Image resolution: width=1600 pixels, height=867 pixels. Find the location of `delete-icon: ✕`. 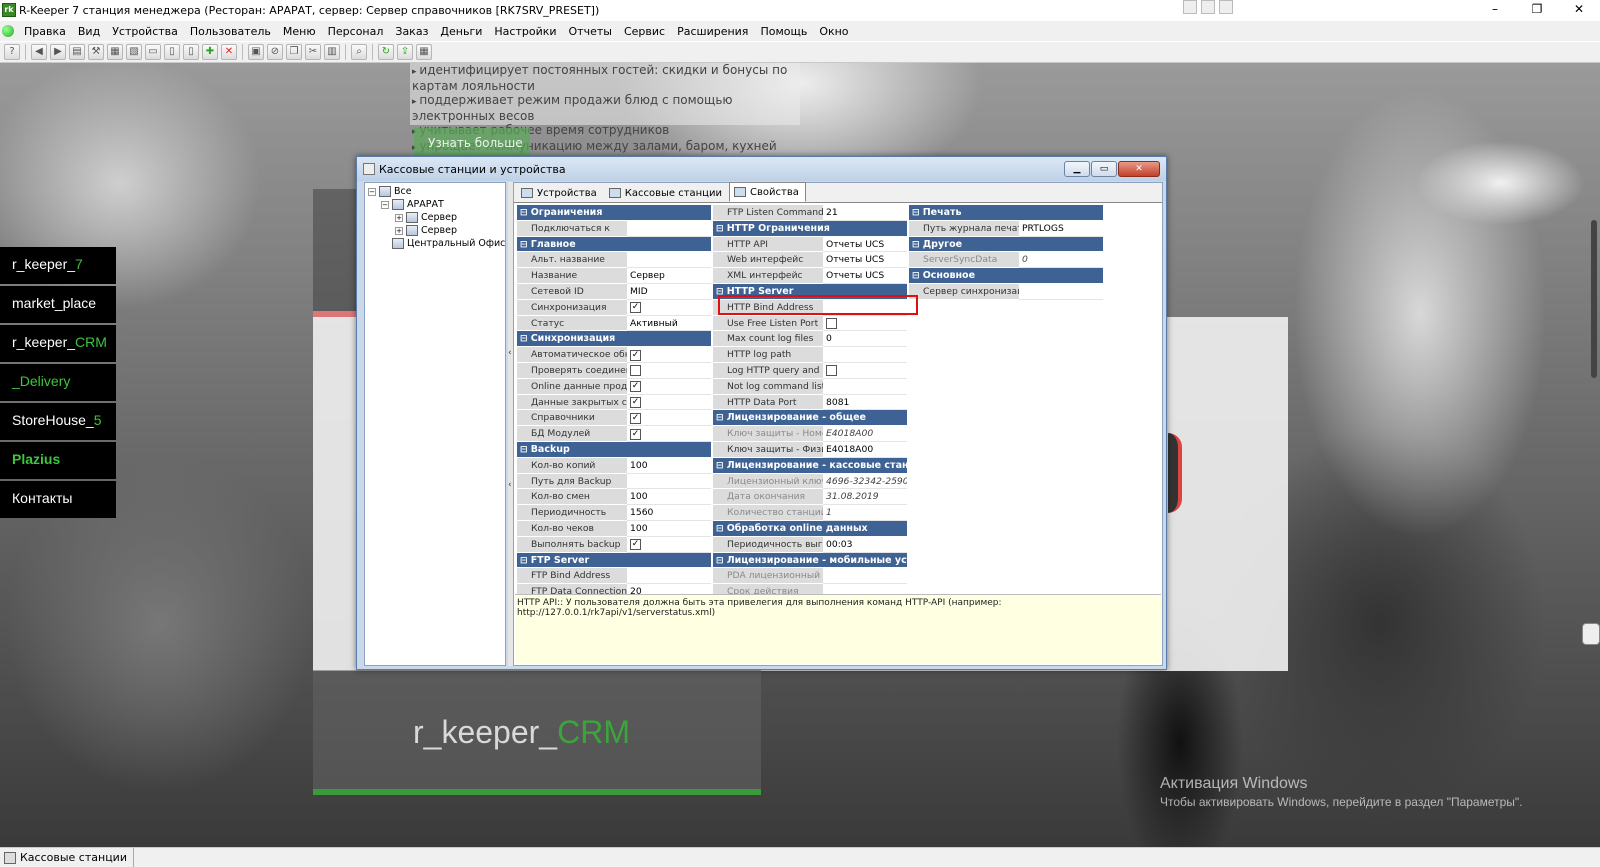

delete-icon: ✕ is located at coordinates (229, 52).